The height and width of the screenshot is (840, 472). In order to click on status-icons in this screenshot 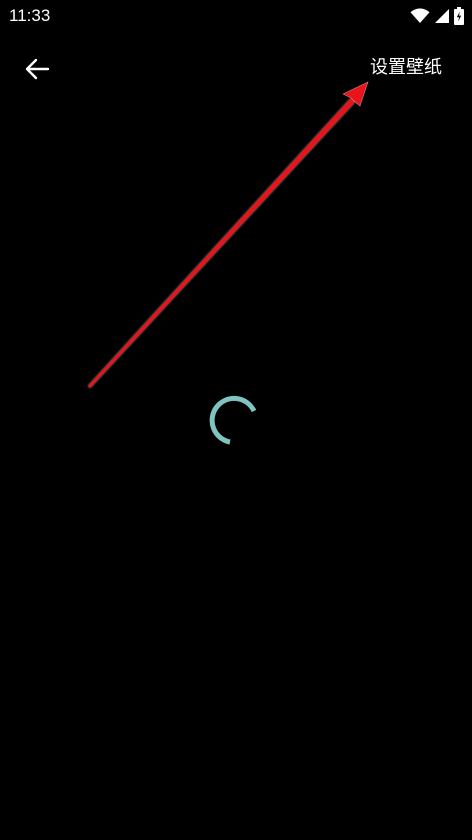, I will do `click(437, 16)`.